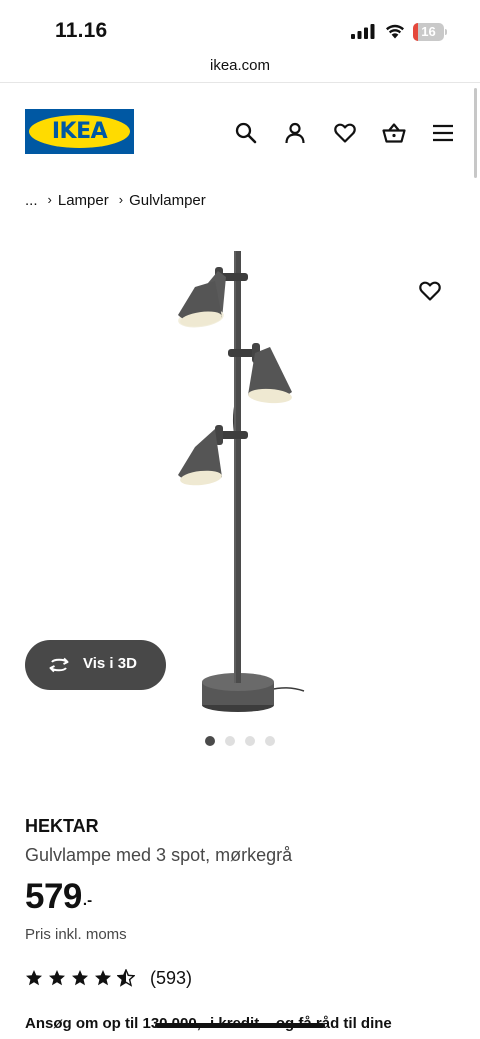  I want to click on status-bar: 11.16 16, so click(240, 28).